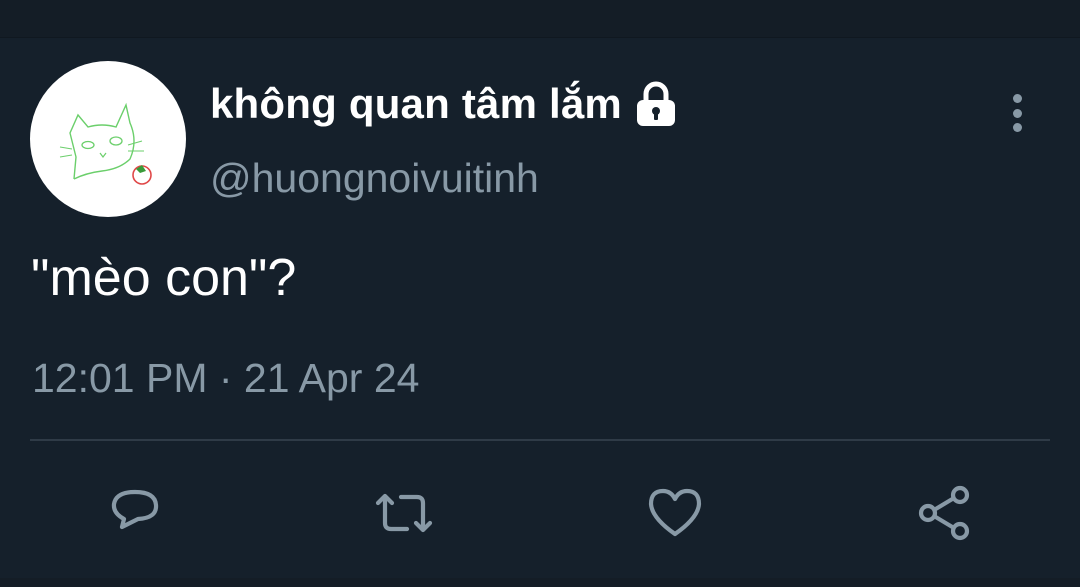 This screenshot has width=1080, height=587. I want to click on top-bar, so click(540, 19).